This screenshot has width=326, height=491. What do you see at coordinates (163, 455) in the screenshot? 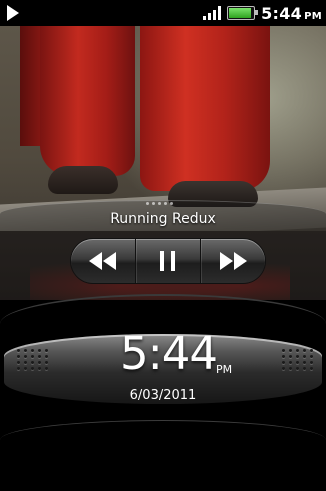
I see `unlock-ring-arc` at bounding box center [163, 455].